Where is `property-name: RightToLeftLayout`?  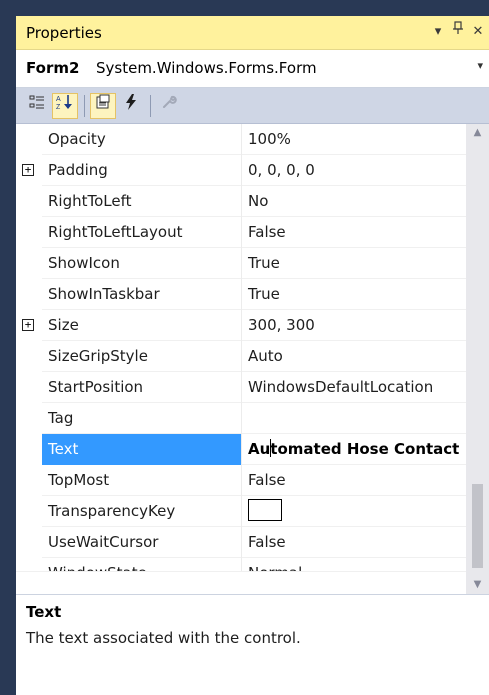
property-name: RightToLeftLayout is located at coordinates (141, 232).